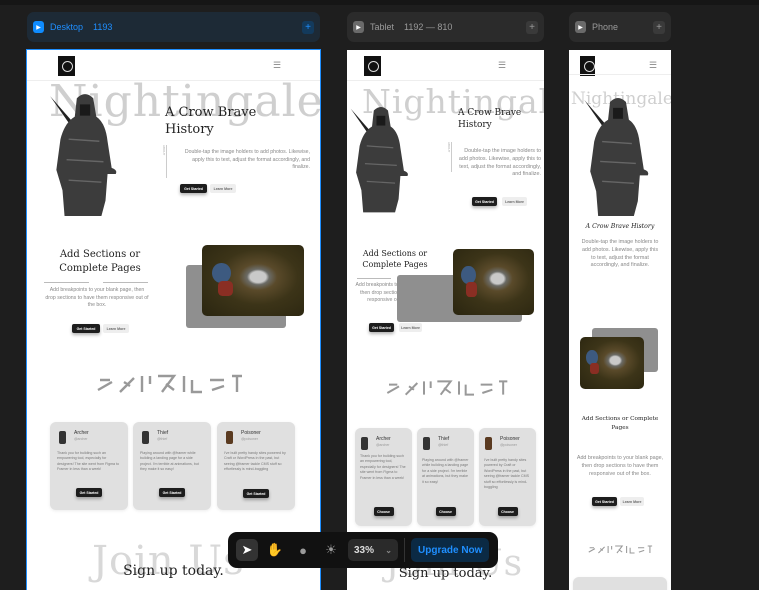 The height and width of the screenshot is (590, 759). What do you see at coordinates (620, 27) in the screenshot?
I see `phone-frame-header: ▶ Phone +` at bounding box center [620, 27].